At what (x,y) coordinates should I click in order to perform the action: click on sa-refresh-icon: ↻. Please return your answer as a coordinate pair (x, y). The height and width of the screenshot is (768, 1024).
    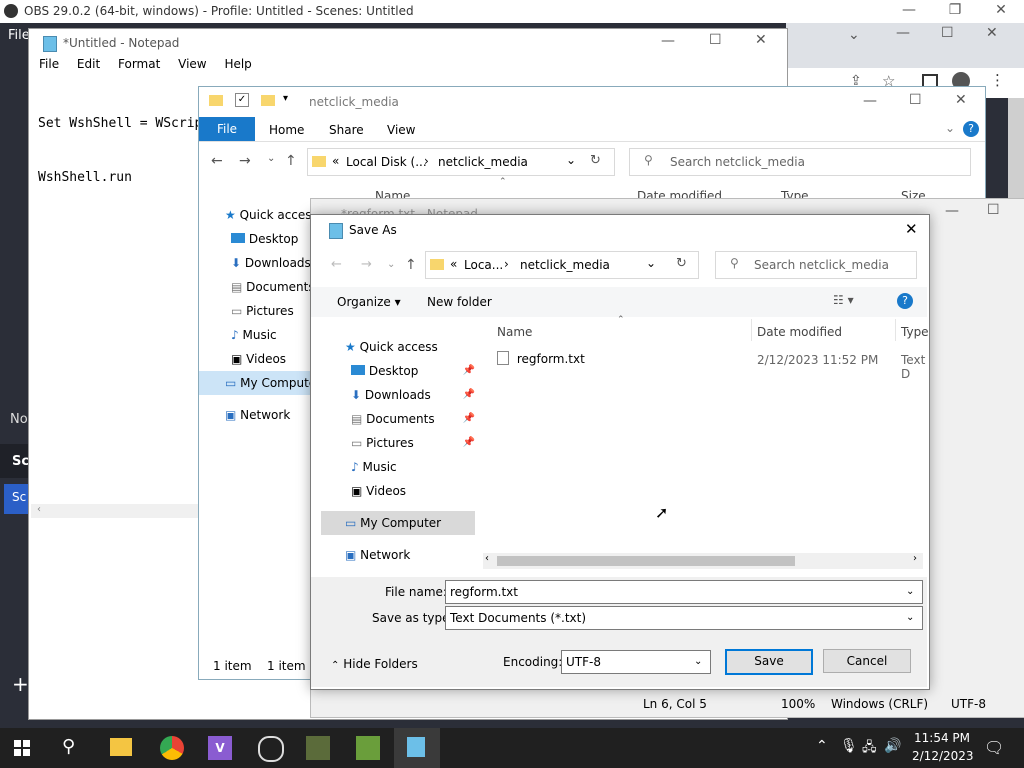
    Looking at the image, I should click on (681, 263).